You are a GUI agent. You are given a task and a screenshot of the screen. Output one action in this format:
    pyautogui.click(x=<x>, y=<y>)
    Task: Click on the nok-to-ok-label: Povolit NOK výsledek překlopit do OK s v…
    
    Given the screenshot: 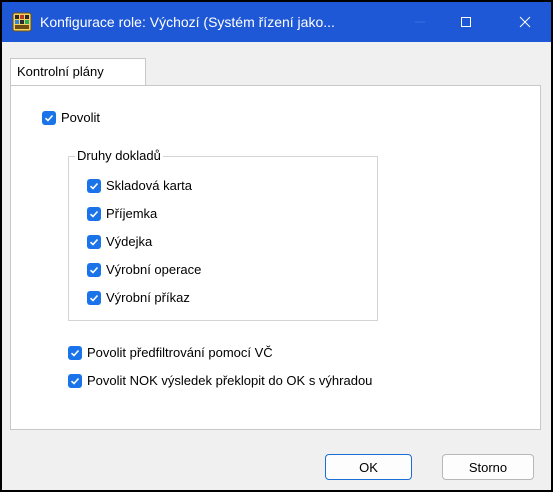 What is the action you would take?
    pyautogui.click(x=230, y=380)
    